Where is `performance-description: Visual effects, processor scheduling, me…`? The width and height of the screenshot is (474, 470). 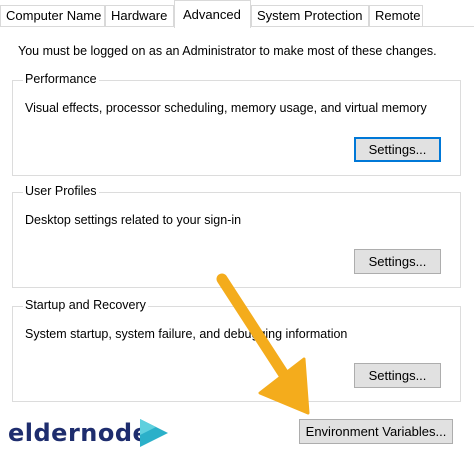 performance-description: Visual effects, processor scheduling, me… is located at coordinates (226, 108).